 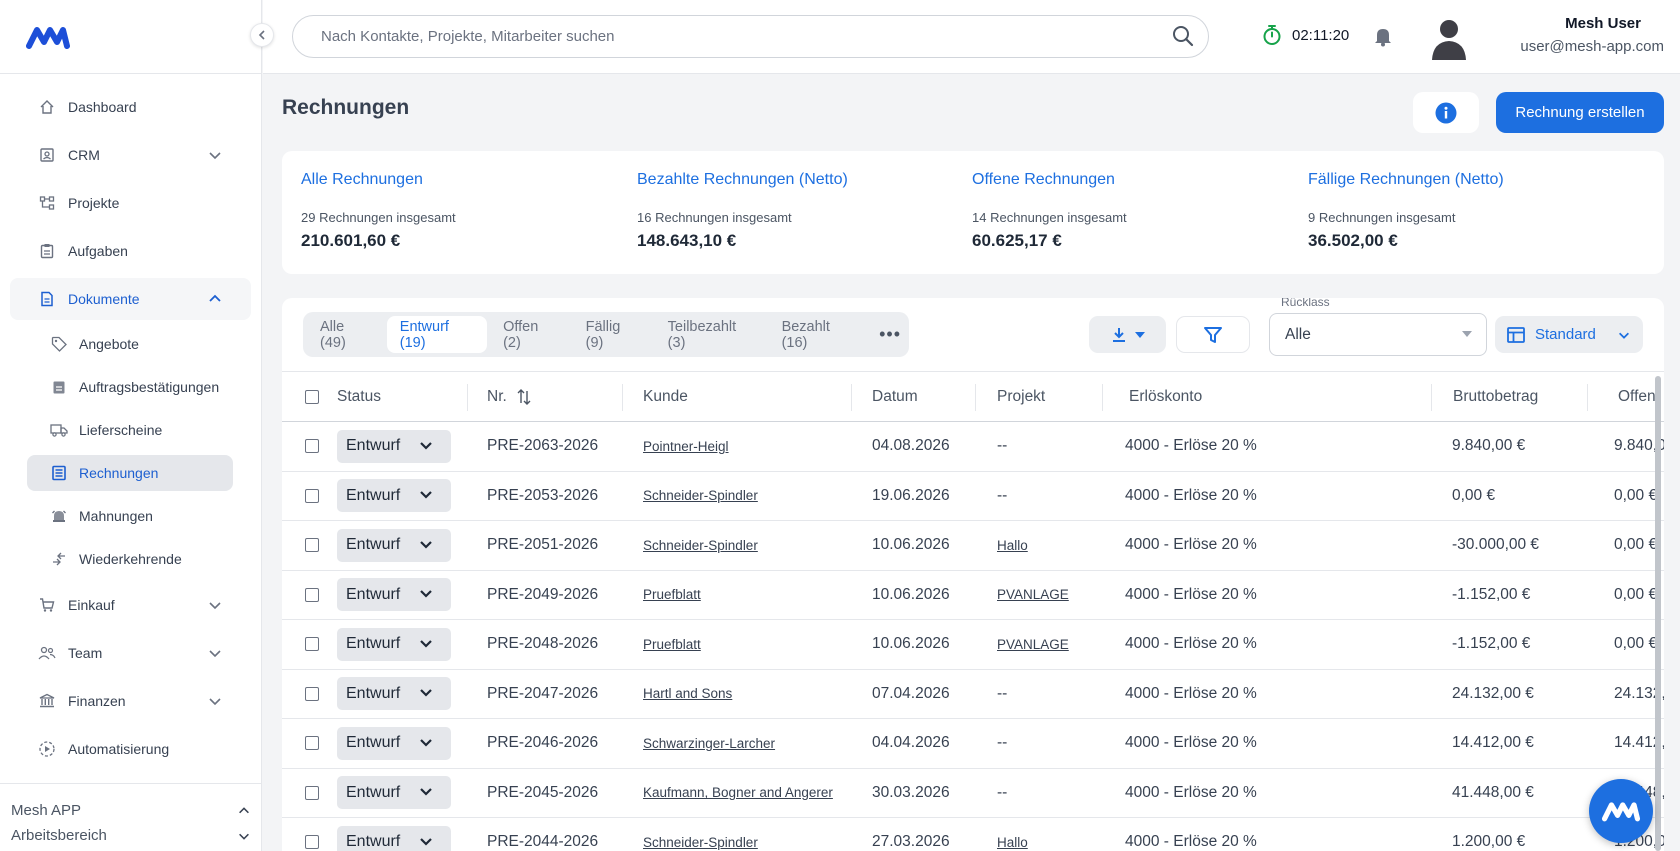 What do you see at coordinates (48, 37) in the screenshot?
I see `mesh-logo-icon` at bounding box center [48, 37].